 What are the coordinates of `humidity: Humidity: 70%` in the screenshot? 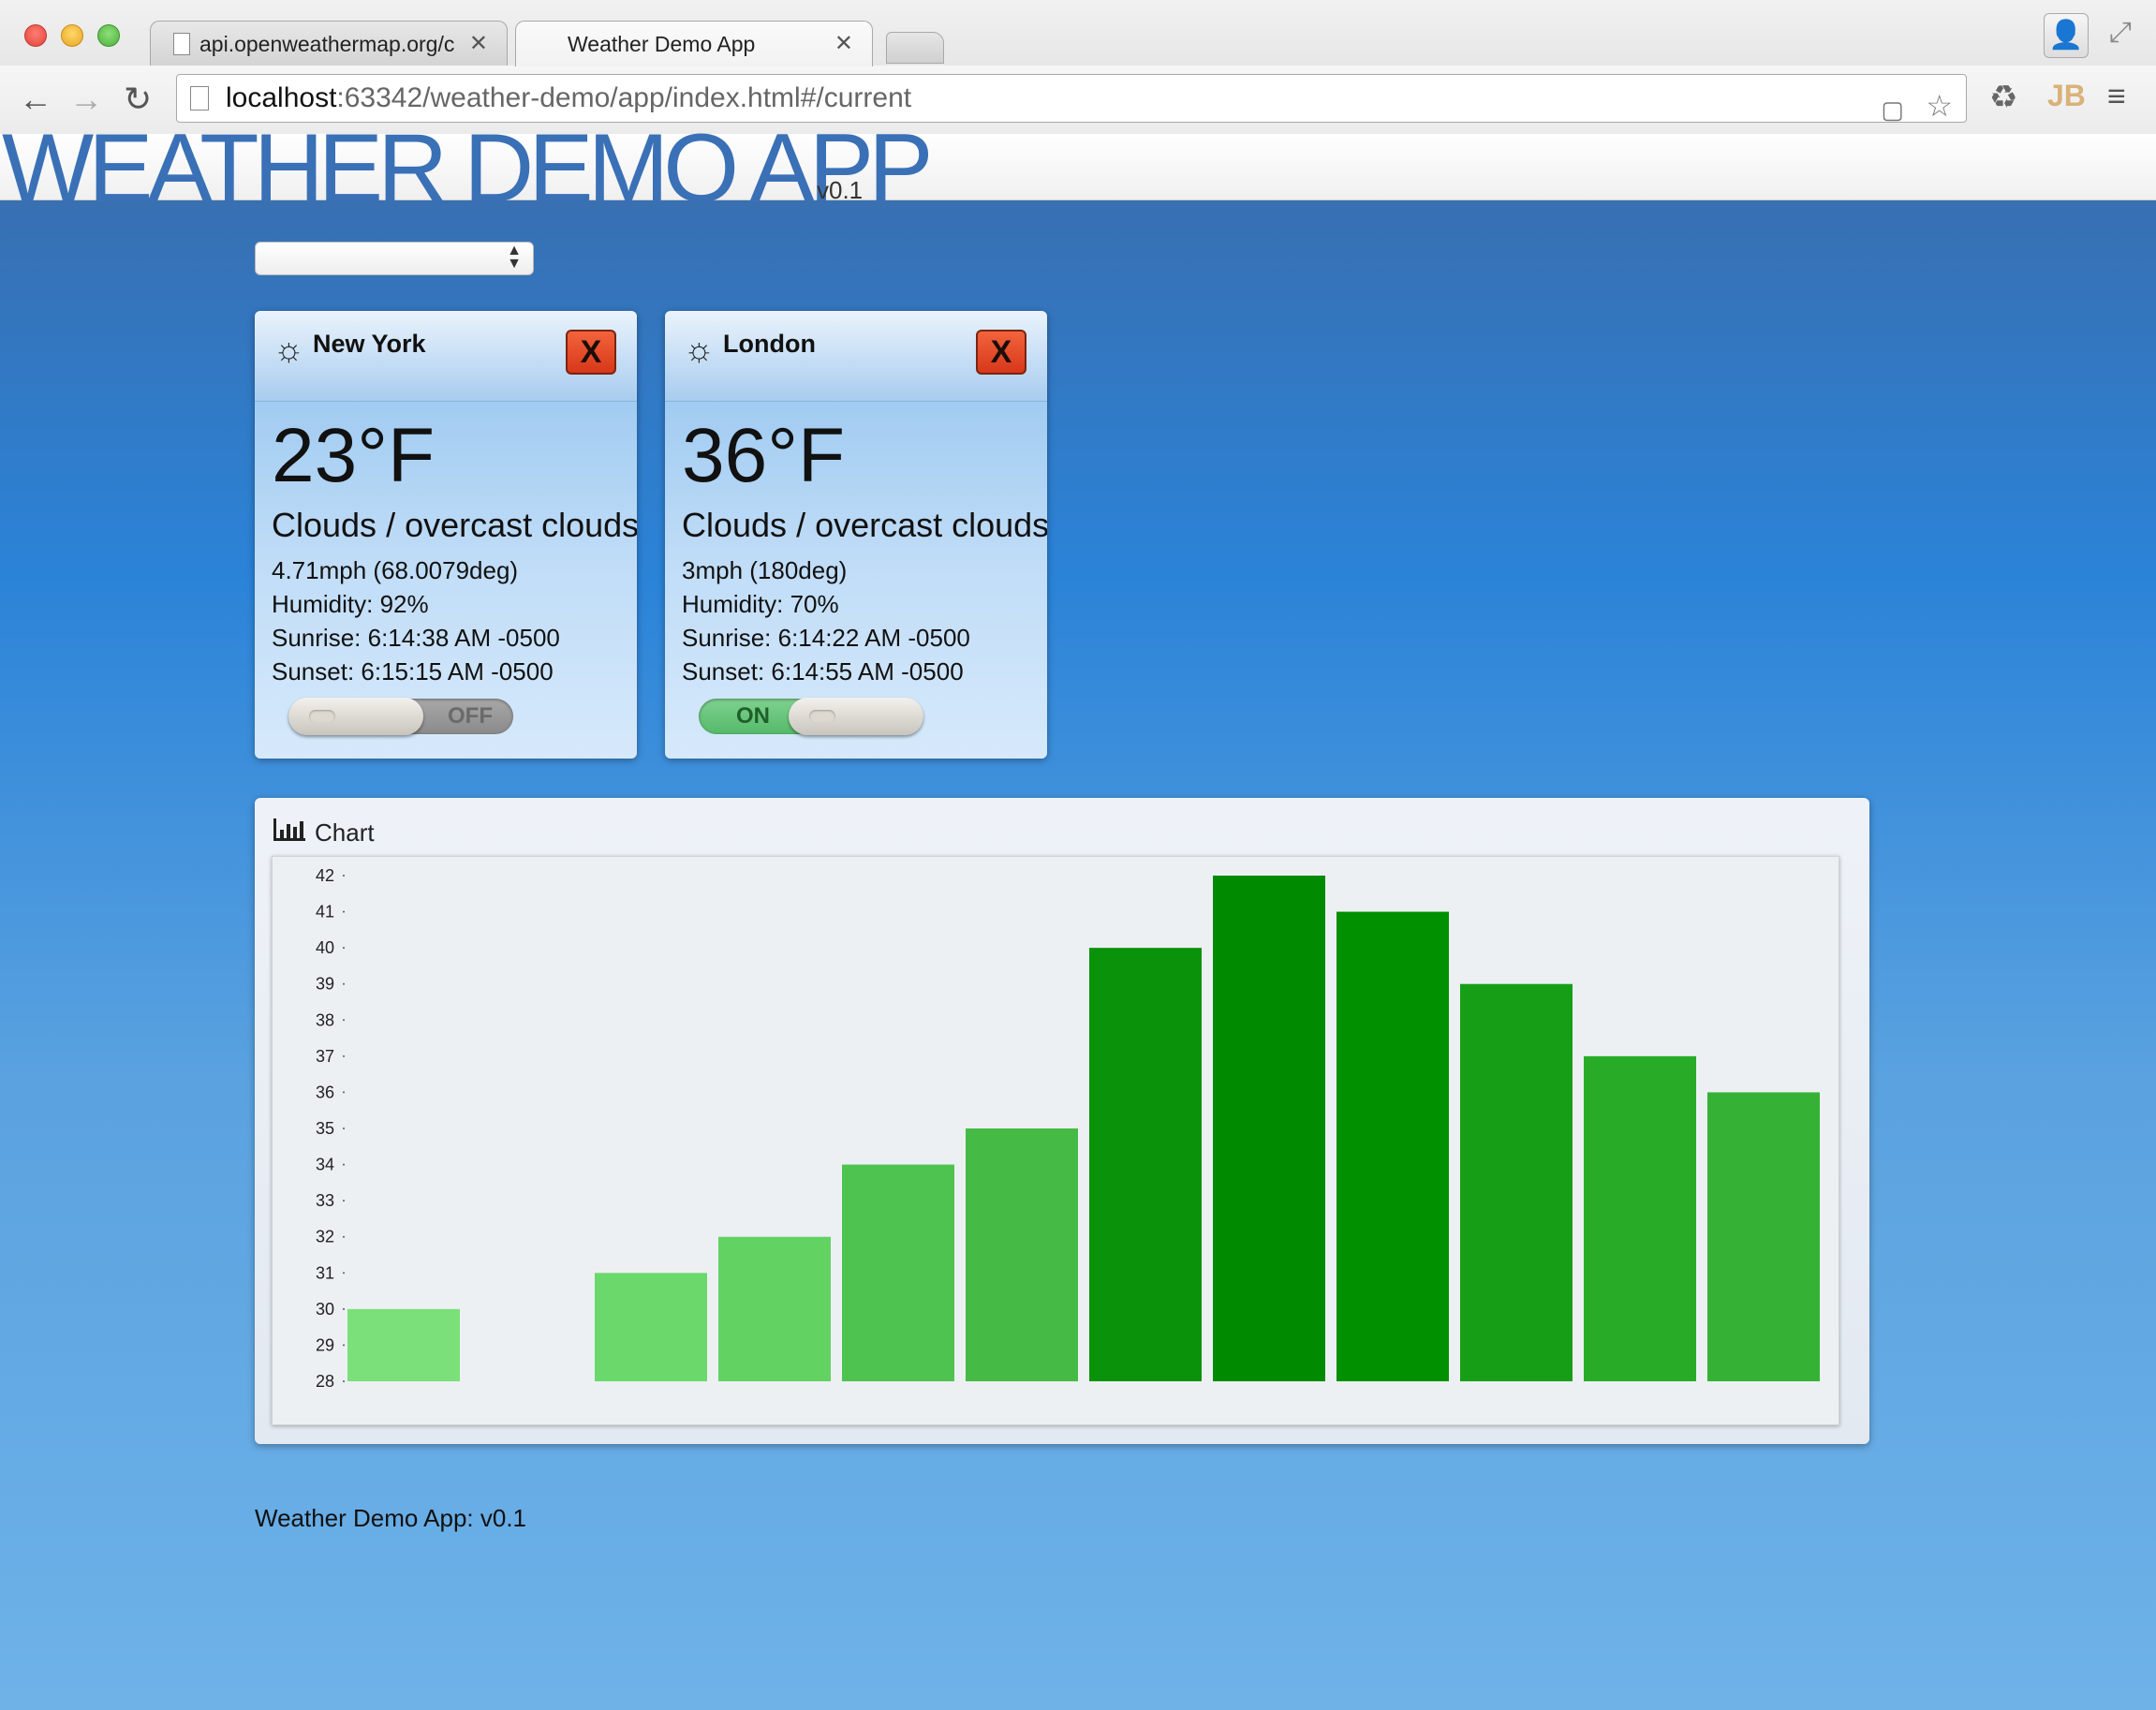 It's located at (760, 604).